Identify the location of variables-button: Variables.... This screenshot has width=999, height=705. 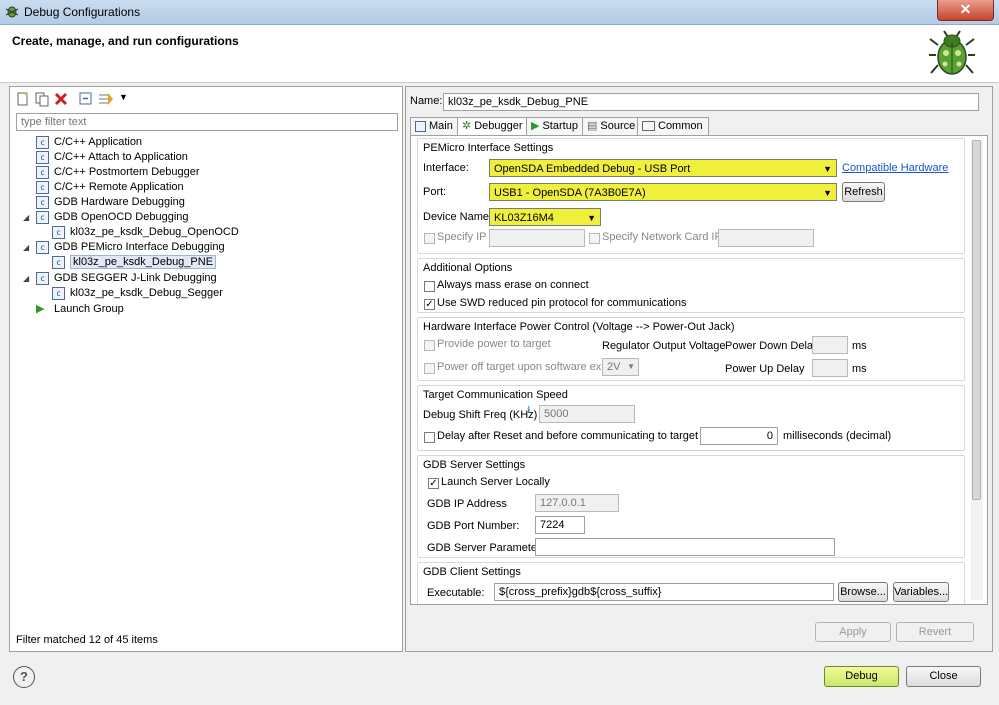
(921, 592).